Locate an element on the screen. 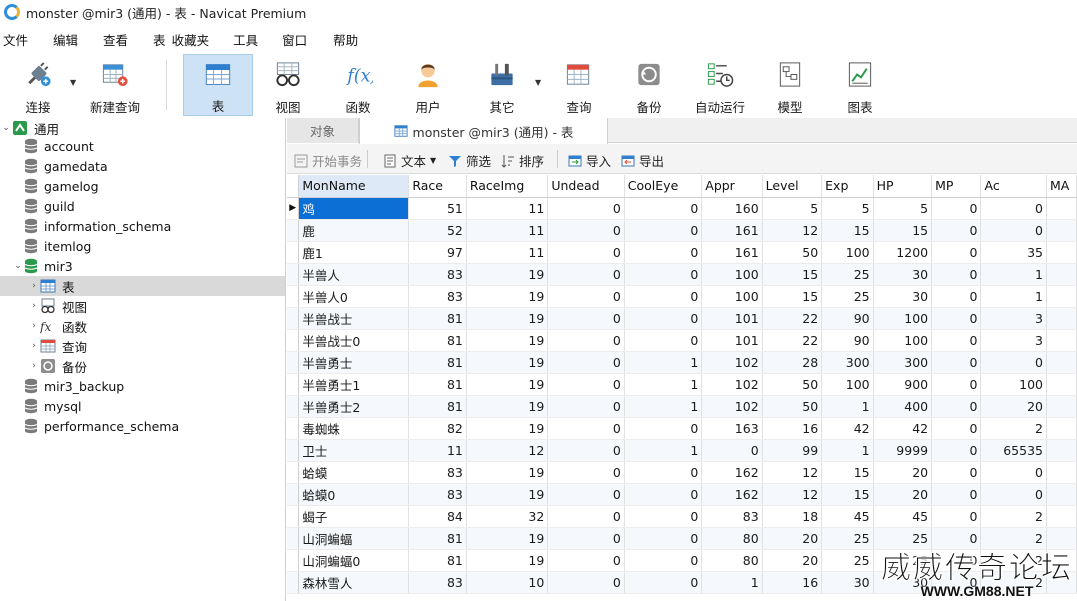  menu-file: 文件 is located at coordinates (15, 39).